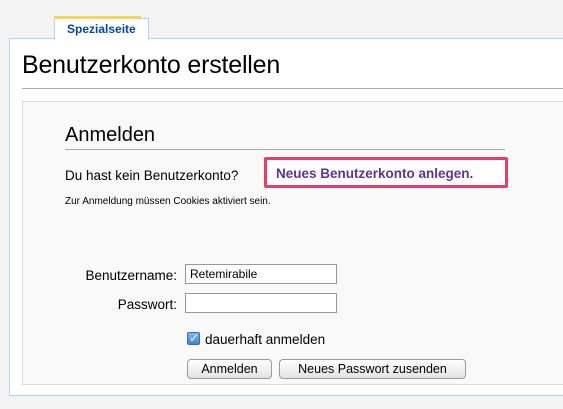  What do you see at coordinates (372, 369) in the screenshot?
I see `reset-password-button: Neues Passwort zusenden` at bounding box center [372, 369].